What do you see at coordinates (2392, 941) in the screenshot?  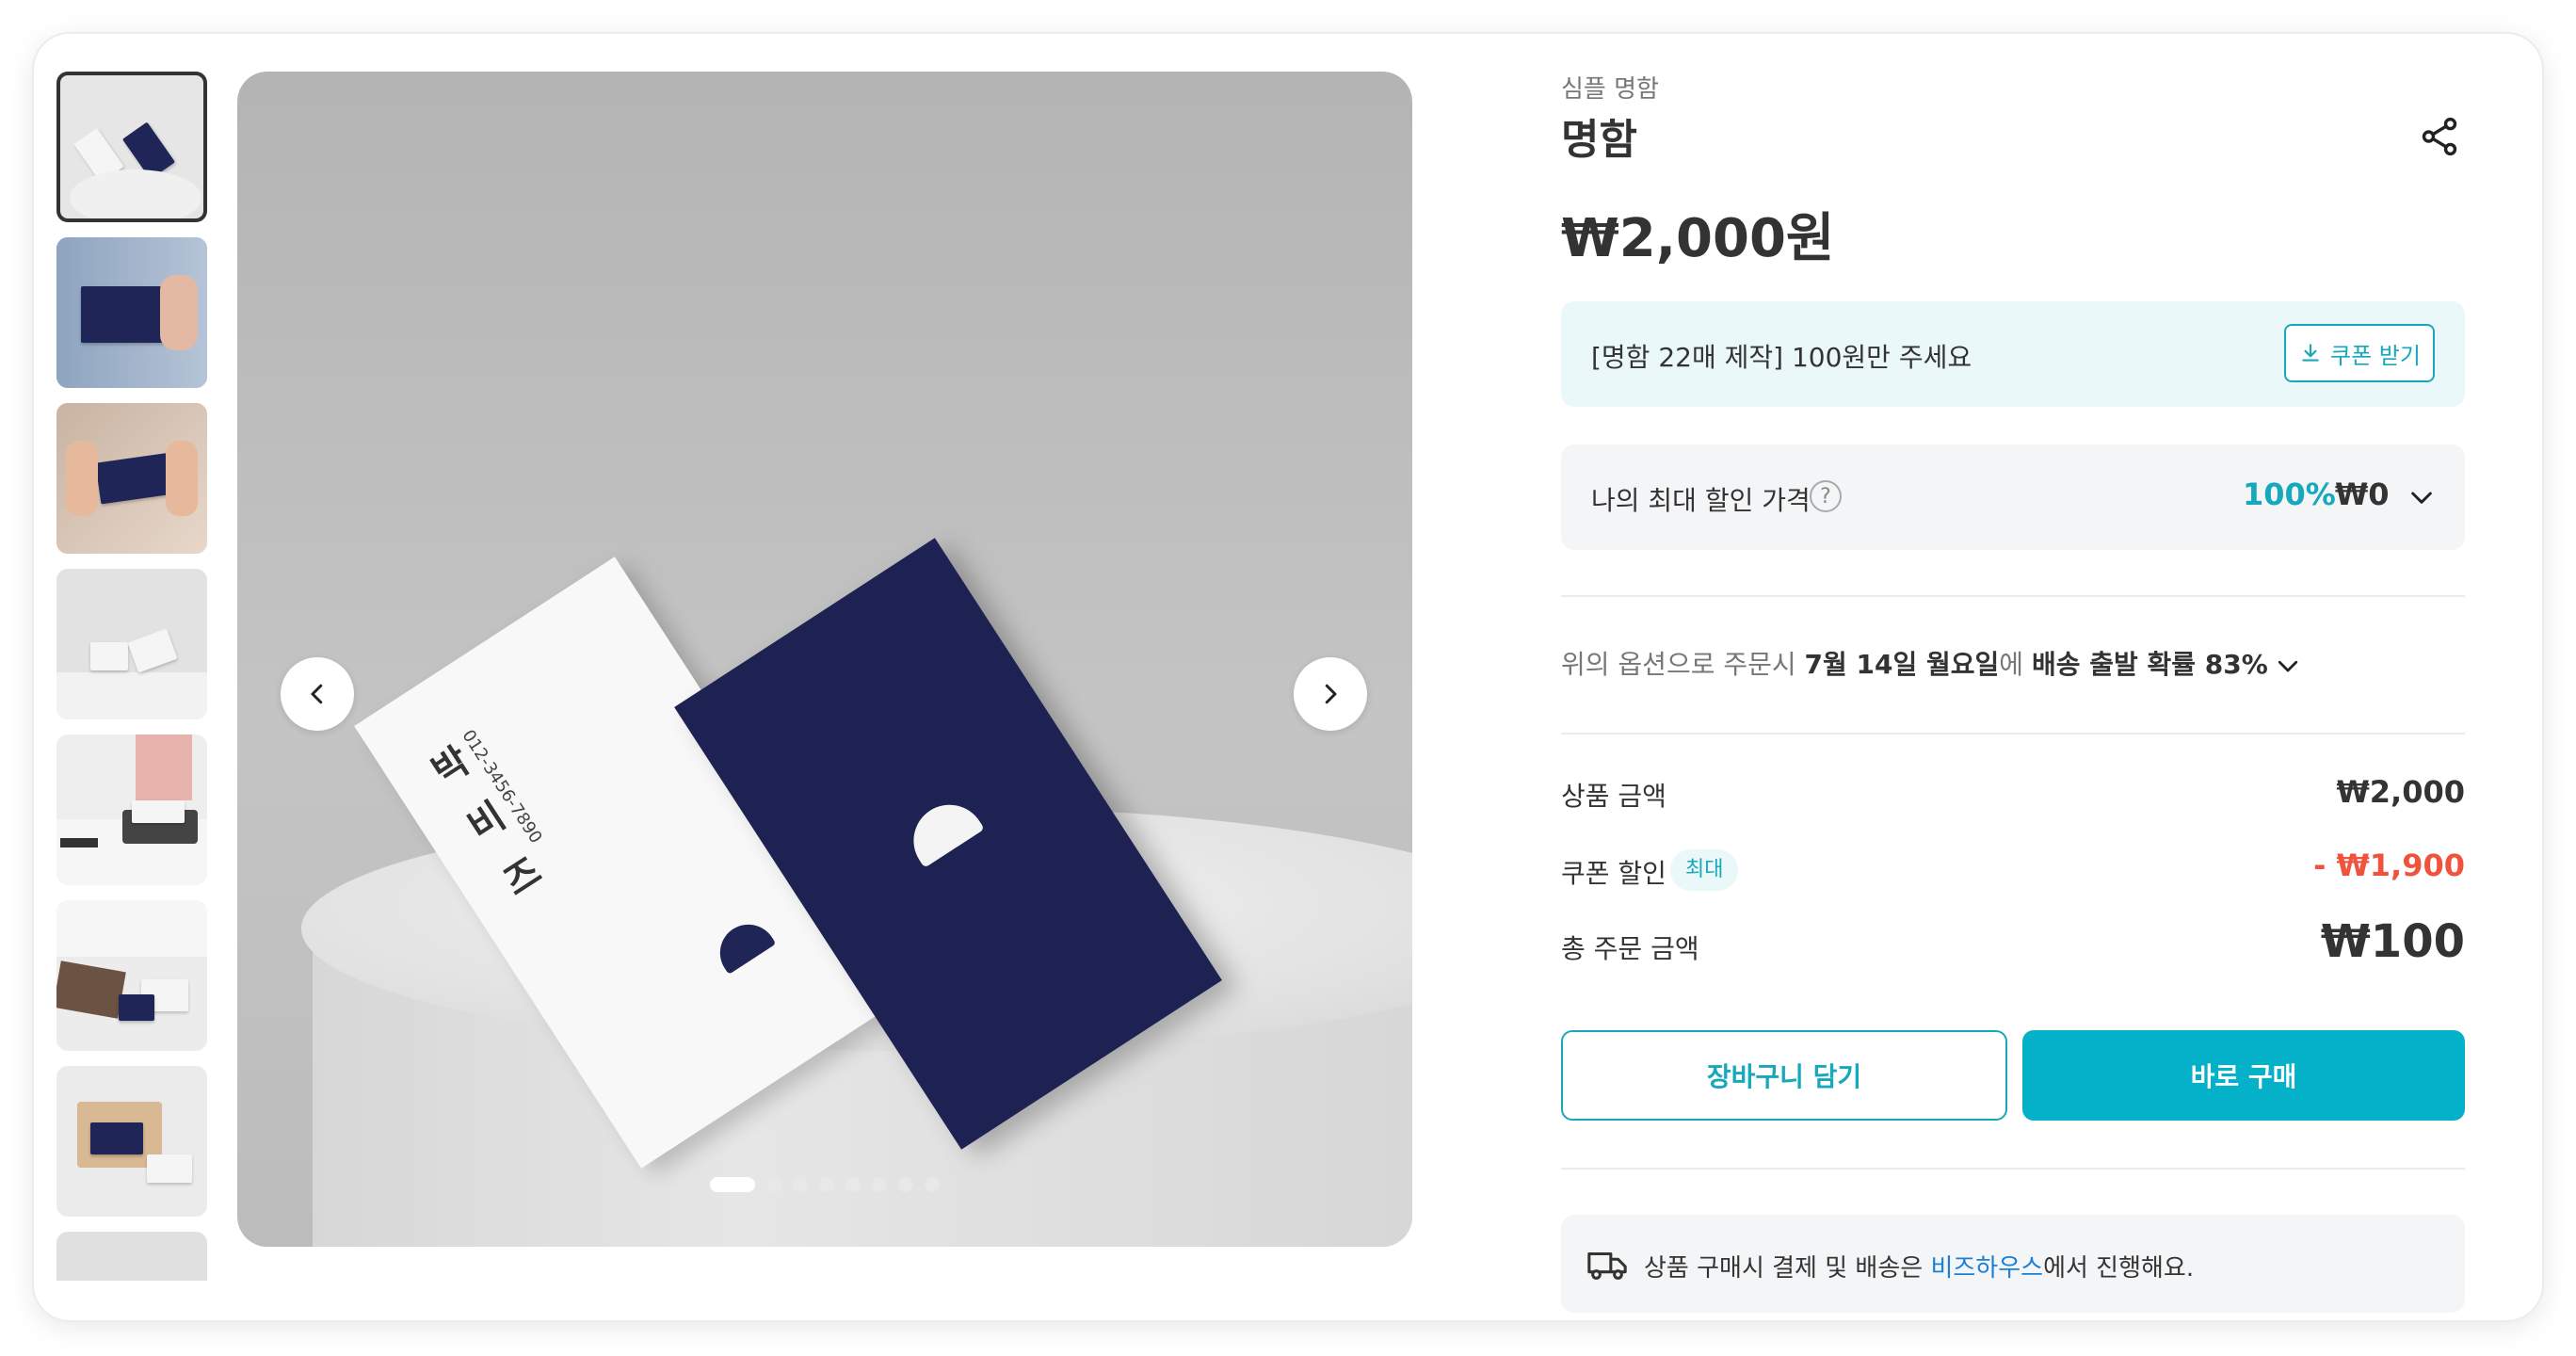 I see `total-amount-value: ₩100` at bounding box center [2392, 941].